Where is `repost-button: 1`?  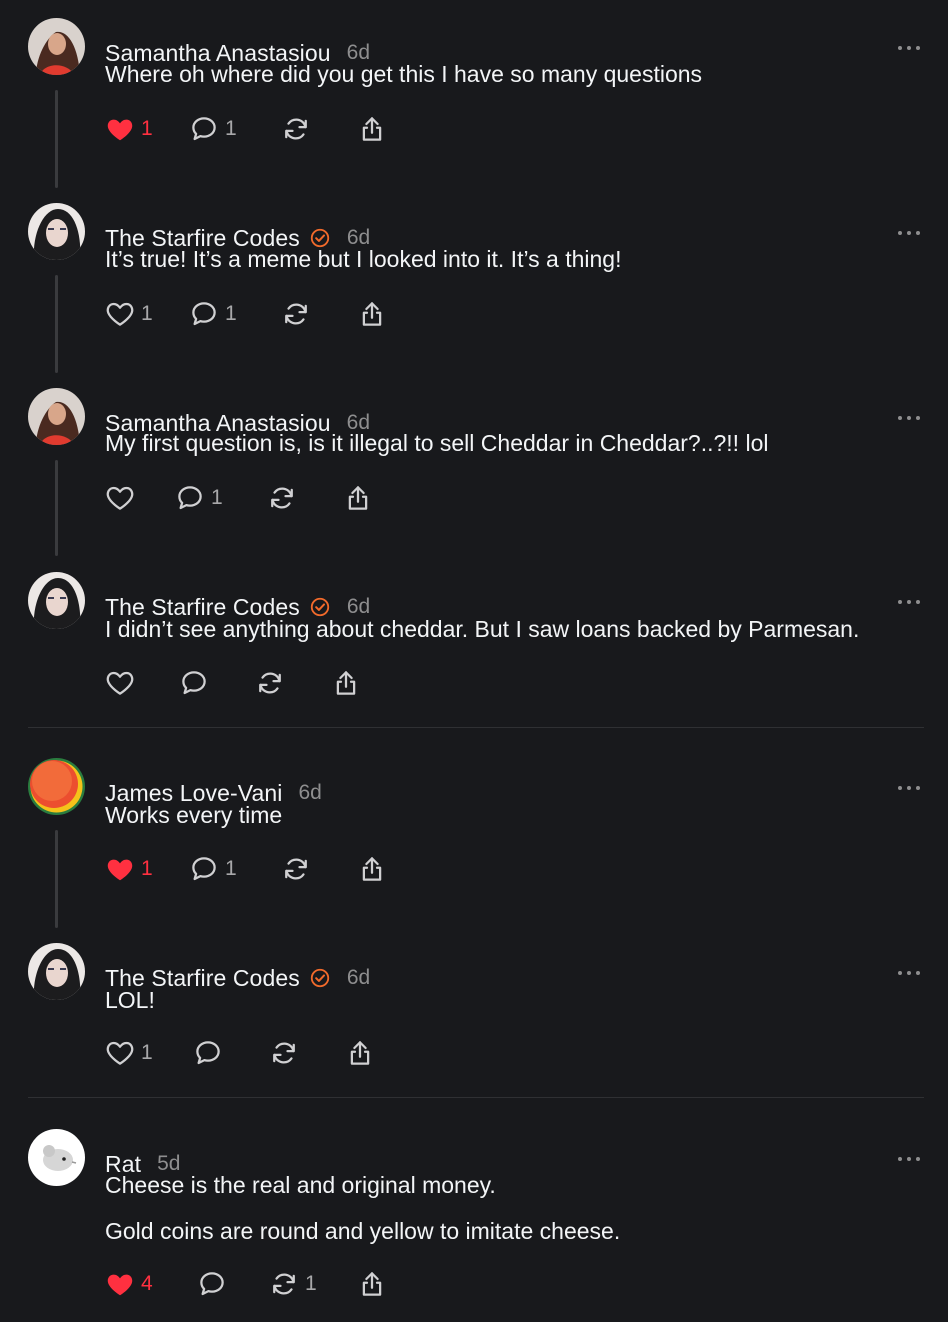 repost-button: 1 is located at coordinates (293, 1284).